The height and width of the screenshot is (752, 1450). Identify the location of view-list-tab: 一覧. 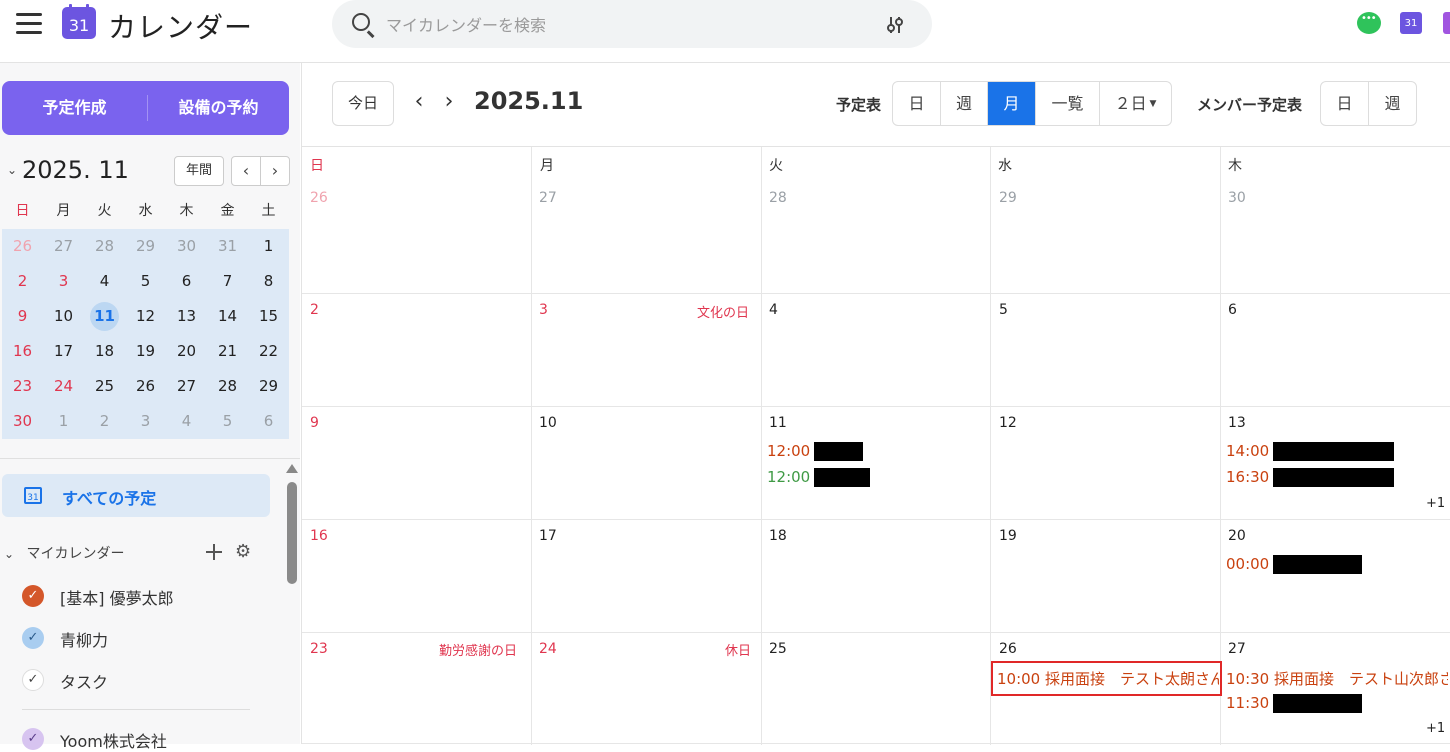
(1068, 103).